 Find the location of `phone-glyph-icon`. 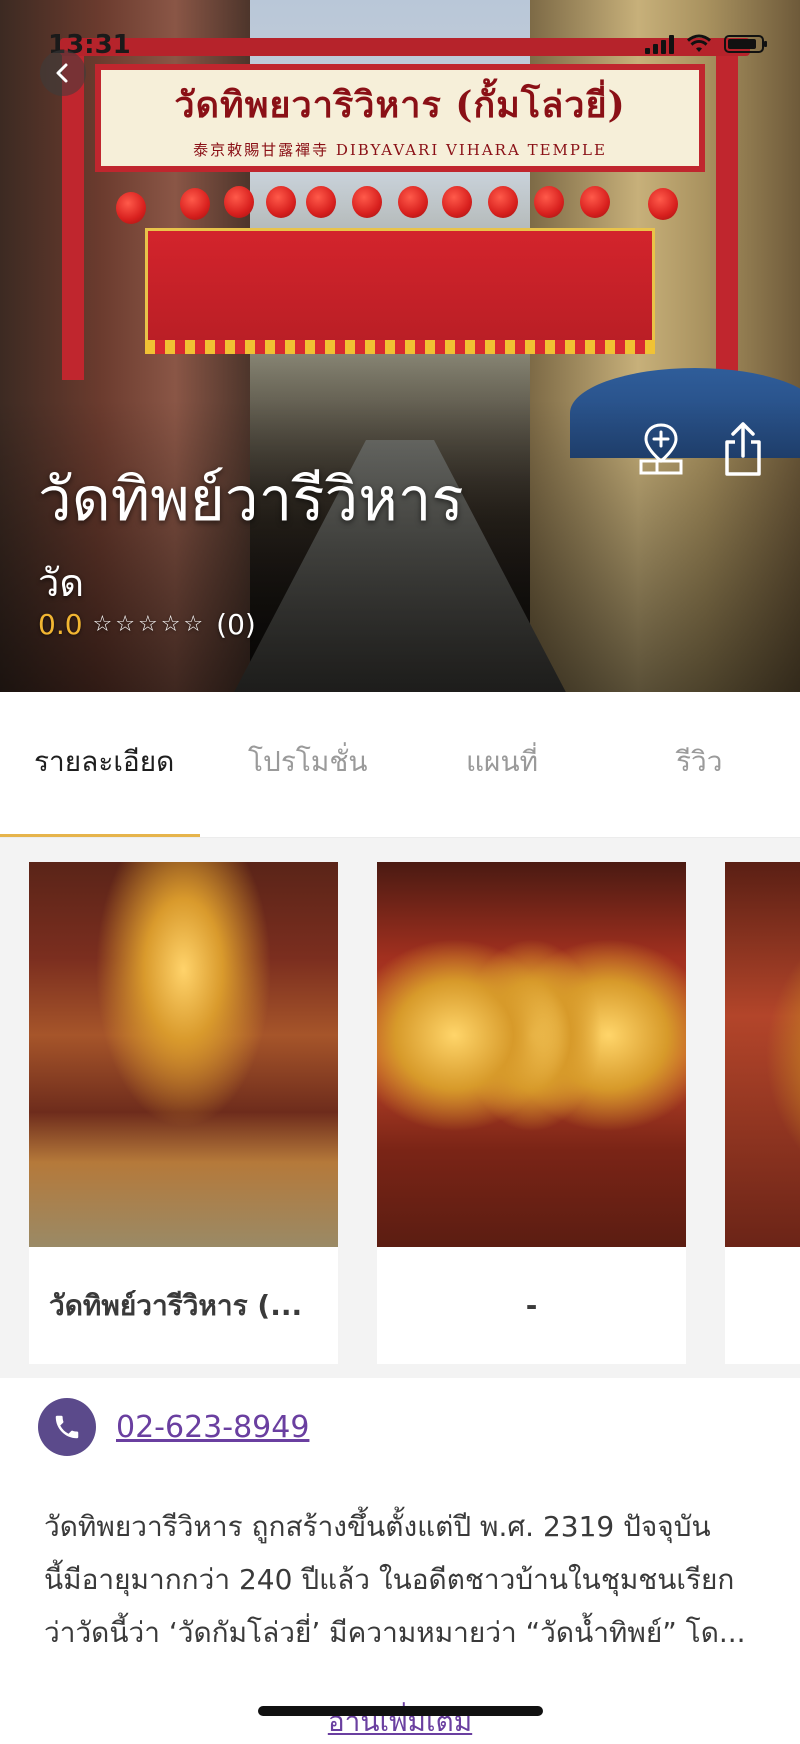

phone-glyph-icon is located at coordinates (67, 1427).